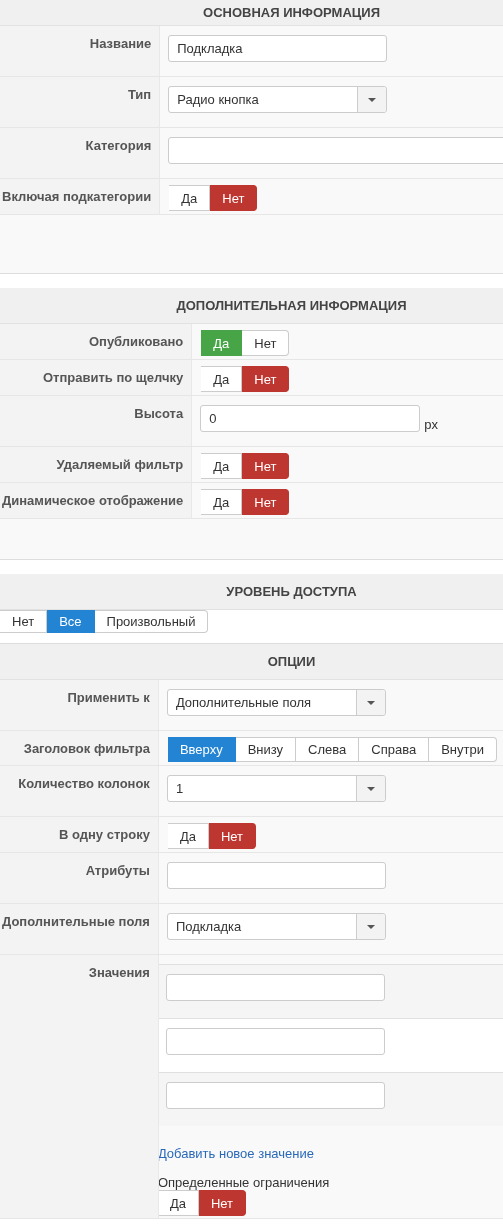 The height and width of the screenshot is (1229, 503). What do you see at coordinates (291, 591) in the screenshot?
I see `section-heading: УРОВЕНЬ ДОСТУПА` at bounding box center [291, 591].